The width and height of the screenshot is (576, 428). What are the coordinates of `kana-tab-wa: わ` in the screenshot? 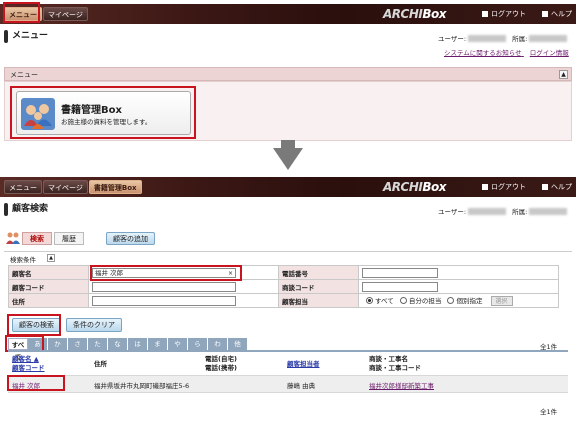 It's located at (218, 344).